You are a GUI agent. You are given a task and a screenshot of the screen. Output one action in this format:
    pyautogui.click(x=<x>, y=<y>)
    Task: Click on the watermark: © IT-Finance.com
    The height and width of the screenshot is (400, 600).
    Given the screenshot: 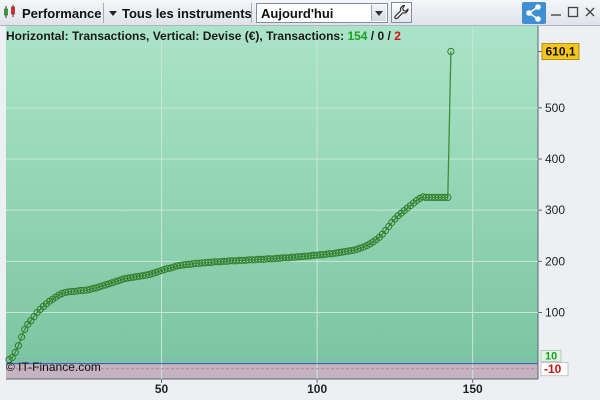 What is the action you would take?
    pyautogui.click(x=53, y=367)
    